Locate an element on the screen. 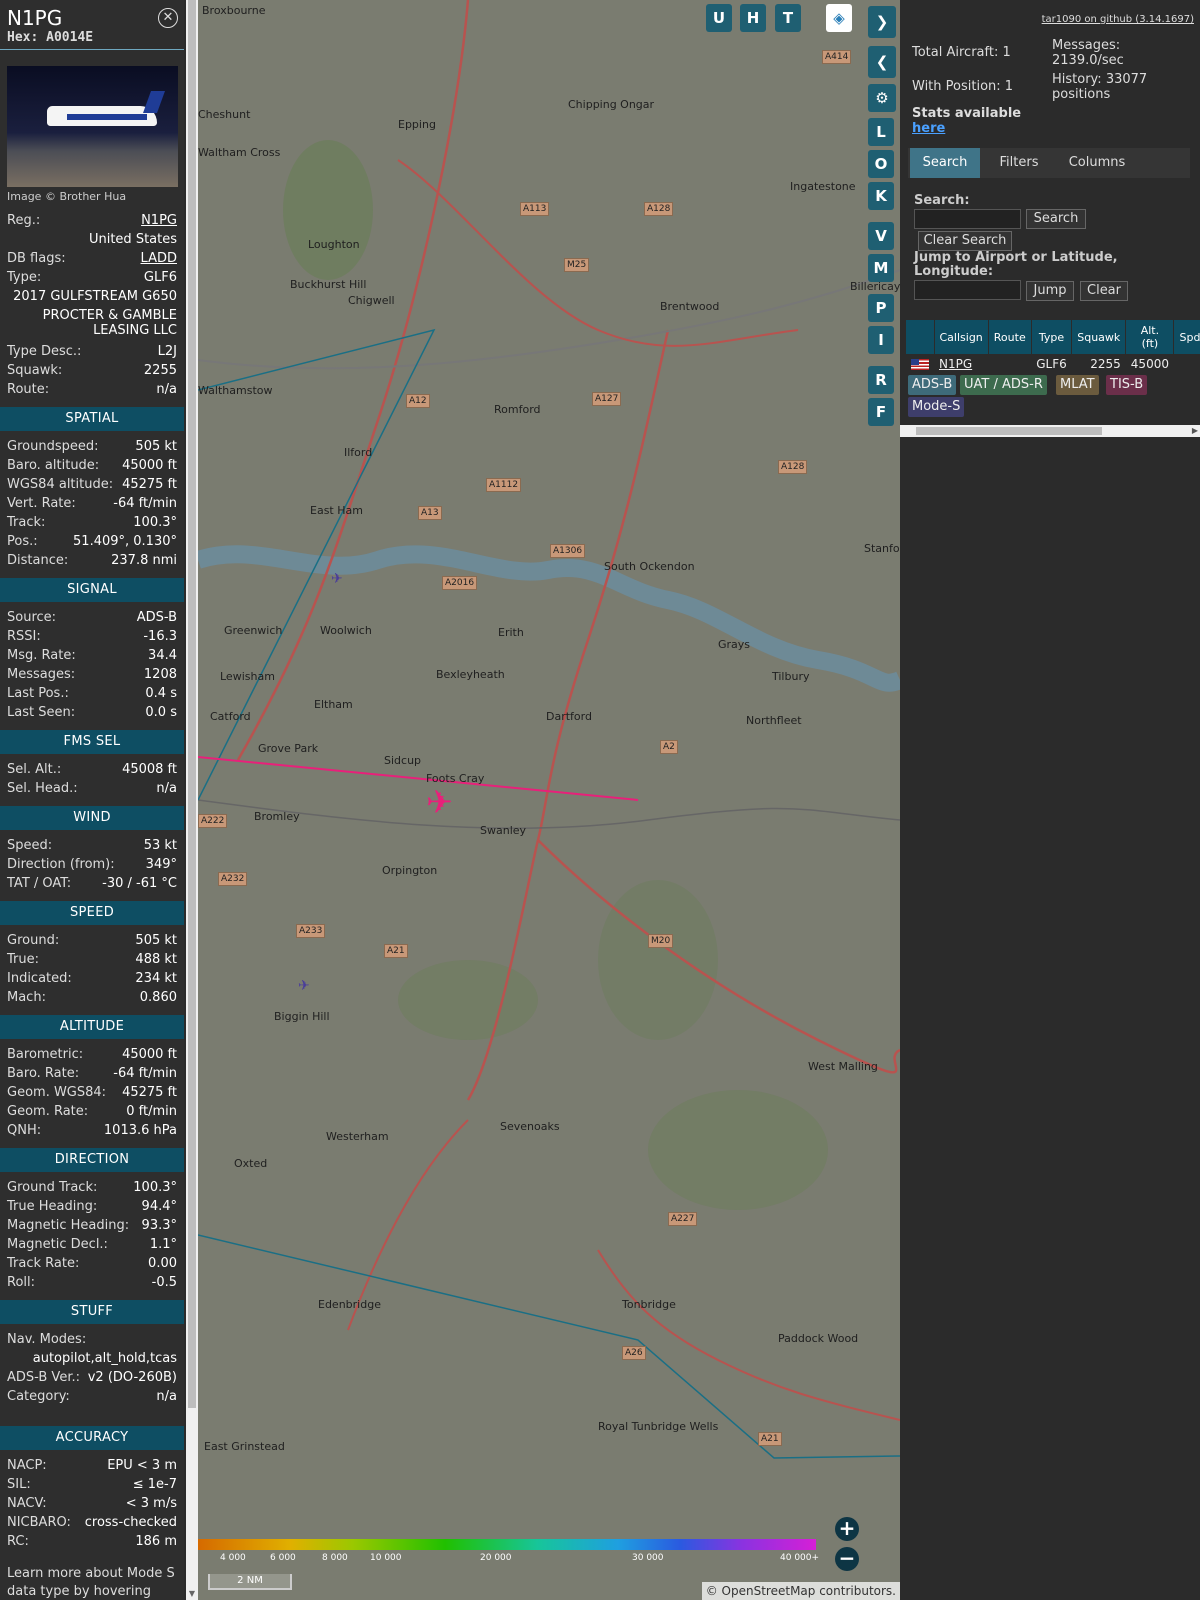  section-accuracy: ACCURACY is located at coordinates (92, 1438).